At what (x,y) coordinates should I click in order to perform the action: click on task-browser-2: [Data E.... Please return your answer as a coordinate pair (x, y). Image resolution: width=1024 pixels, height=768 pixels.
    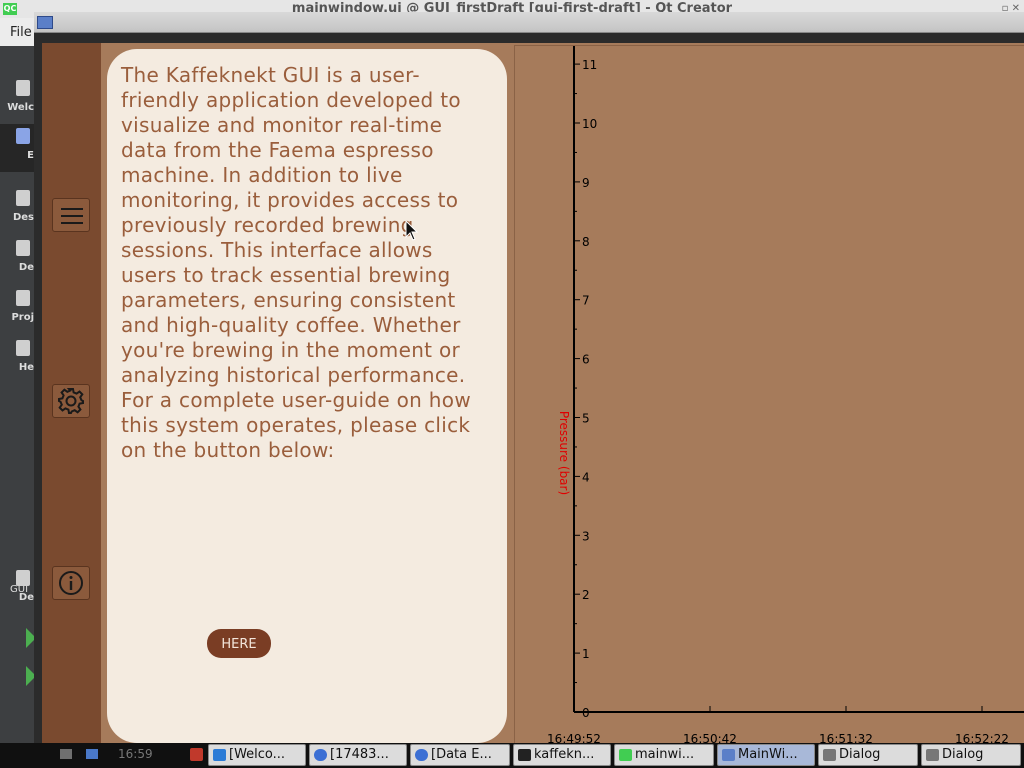
    Looking at the image, I should click on (460, 755).